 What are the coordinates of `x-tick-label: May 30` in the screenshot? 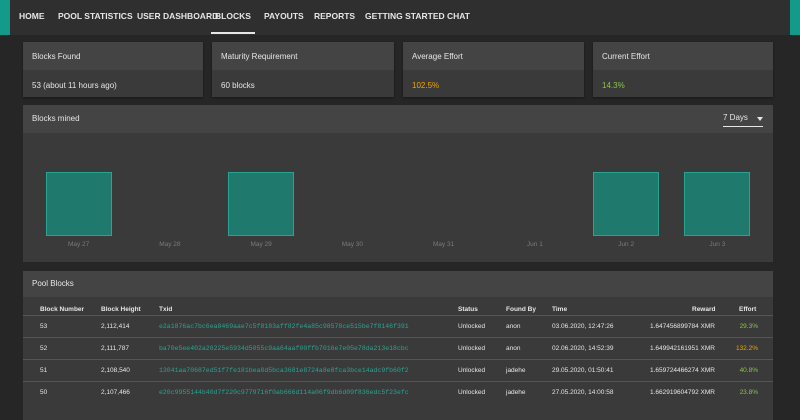 It's located at (352, 244).